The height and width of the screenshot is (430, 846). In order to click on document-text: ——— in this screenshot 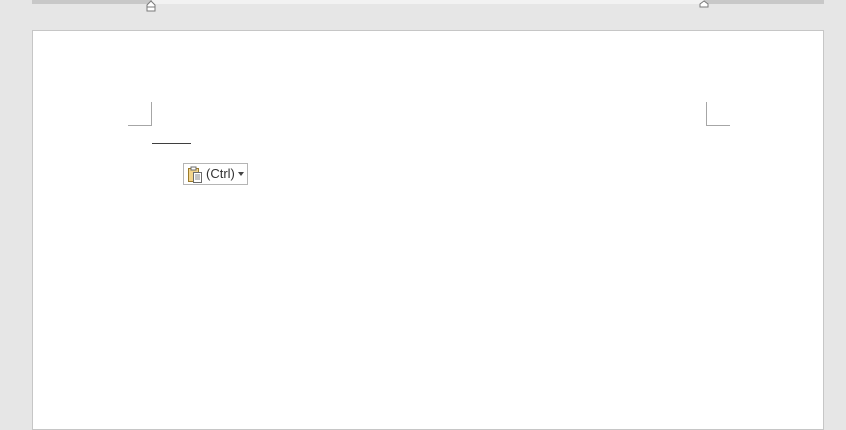, I will do `click(171, 142)`.